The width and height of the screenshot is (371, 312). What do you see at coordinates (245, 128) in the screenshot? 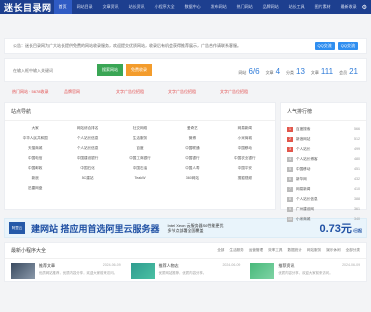
I see `category-link: 网易新闻` at bounding box center [245, 128].